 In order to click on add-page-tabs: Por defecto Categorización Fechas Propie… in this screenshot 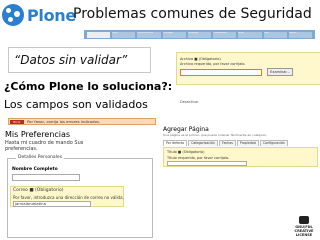, I will do `click(226, 143)`.